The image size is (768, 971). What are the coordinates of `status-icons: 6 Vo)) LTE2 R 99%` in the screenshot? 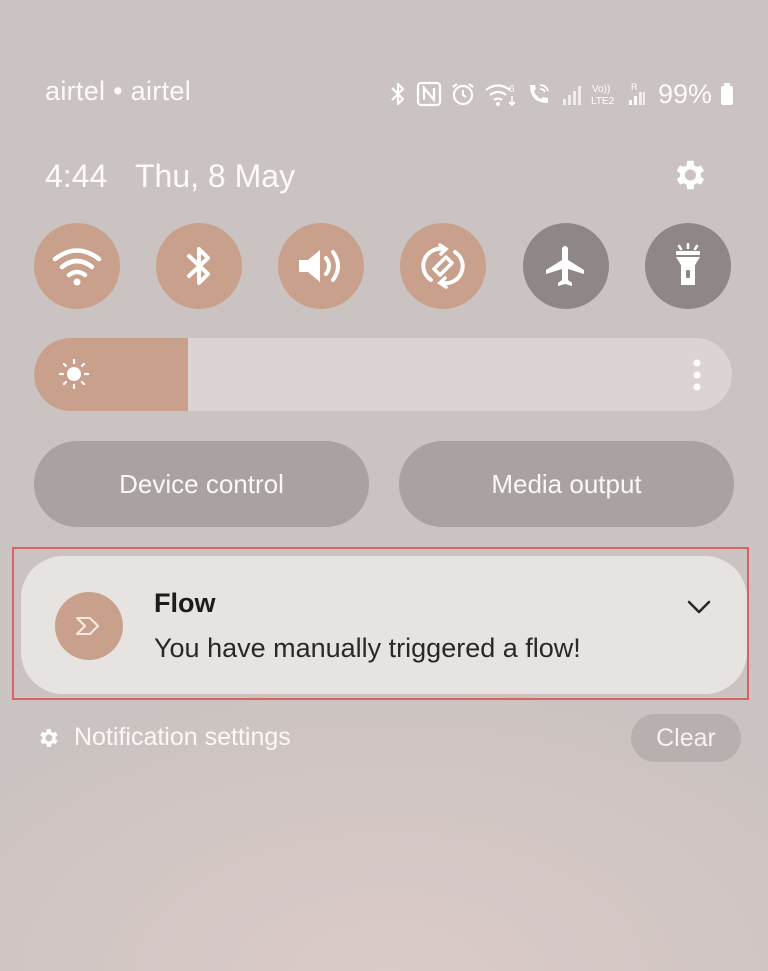 It's located at (561, 94).